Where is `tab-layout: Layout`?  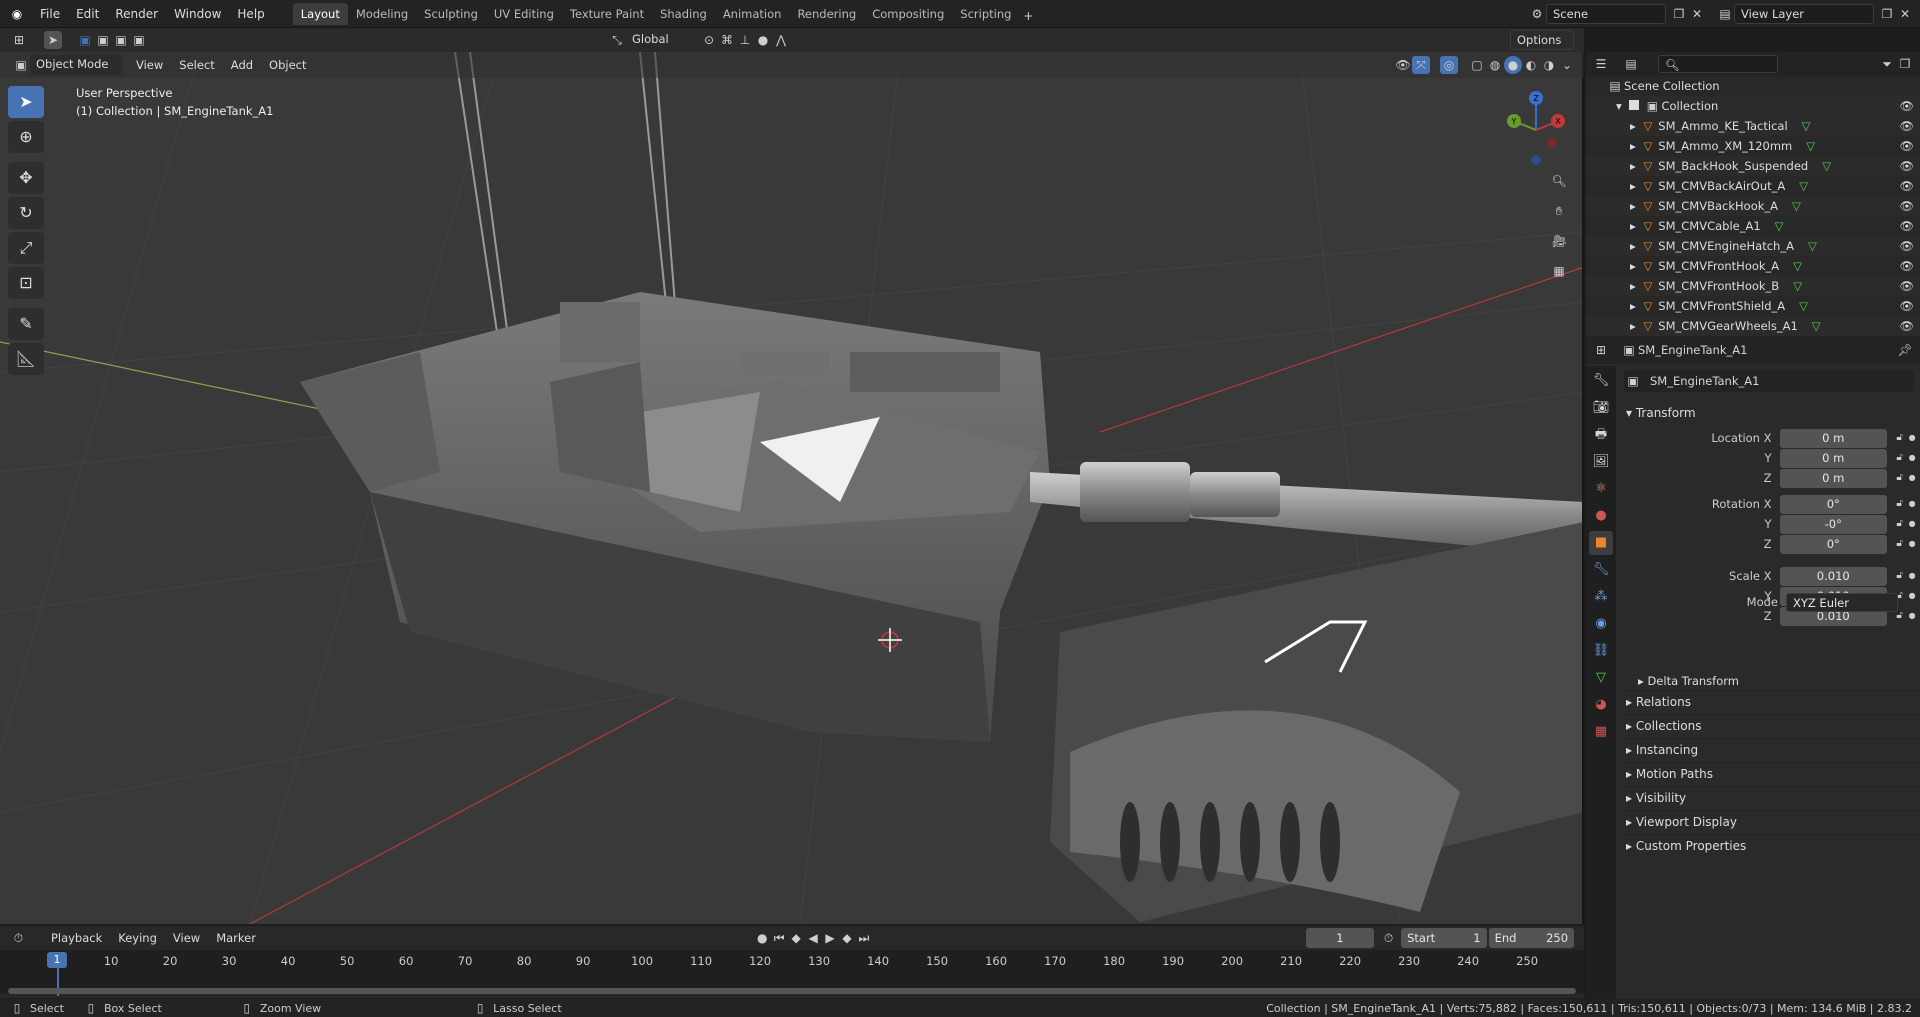
tab-layout: Layout is located at coordinates (320, 13).